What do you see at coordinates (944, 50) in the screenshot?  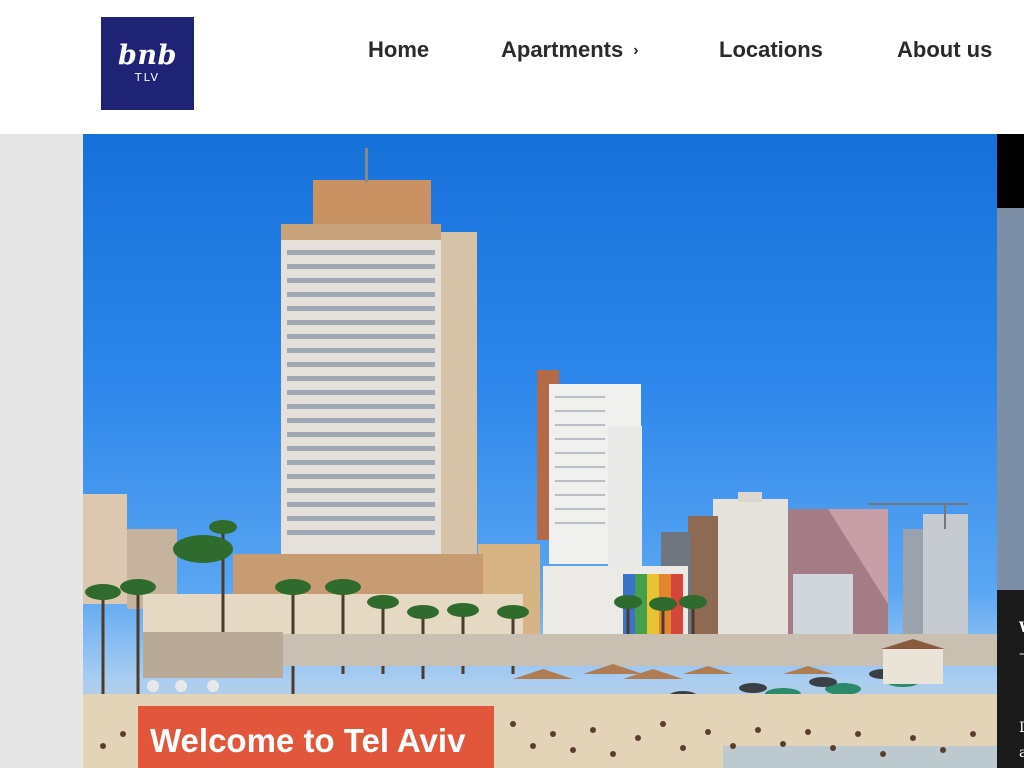 I see `nav-about-link: About us` at bounding box center [944, 50].